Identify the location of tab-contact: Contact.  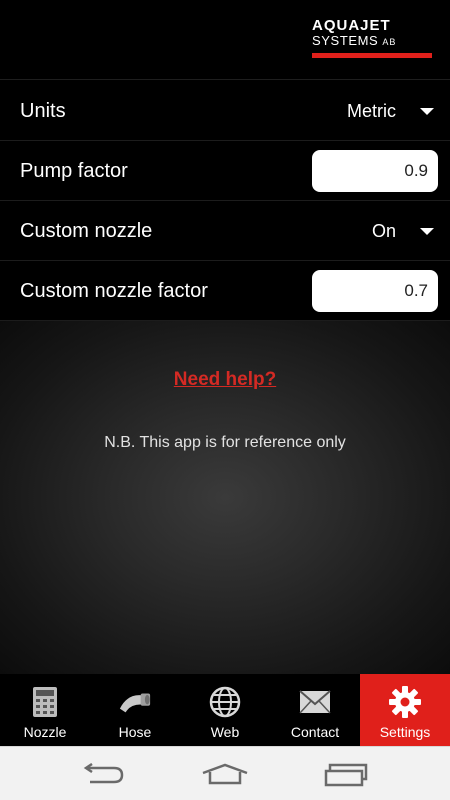
(315, 710).